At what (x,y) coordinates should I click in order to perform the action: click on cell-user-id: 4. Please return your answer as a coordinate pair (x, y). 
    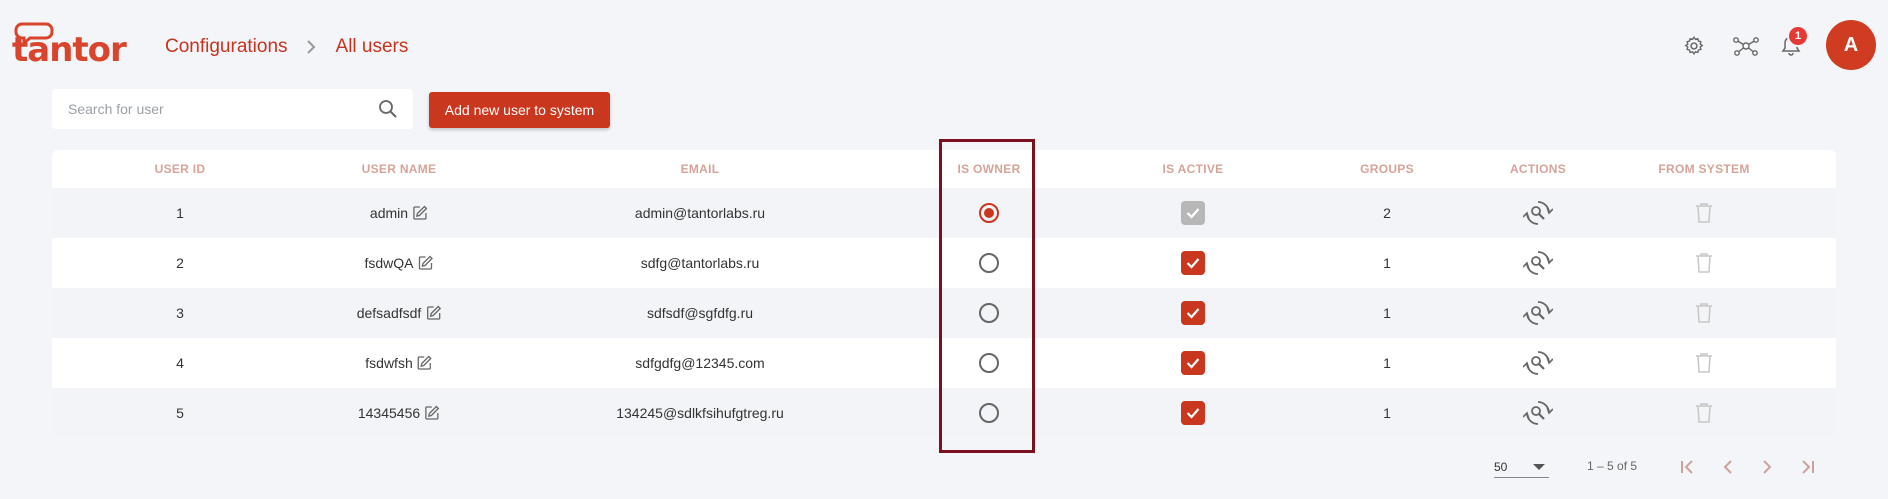
    Looking at the image, I should click on (180, 363).